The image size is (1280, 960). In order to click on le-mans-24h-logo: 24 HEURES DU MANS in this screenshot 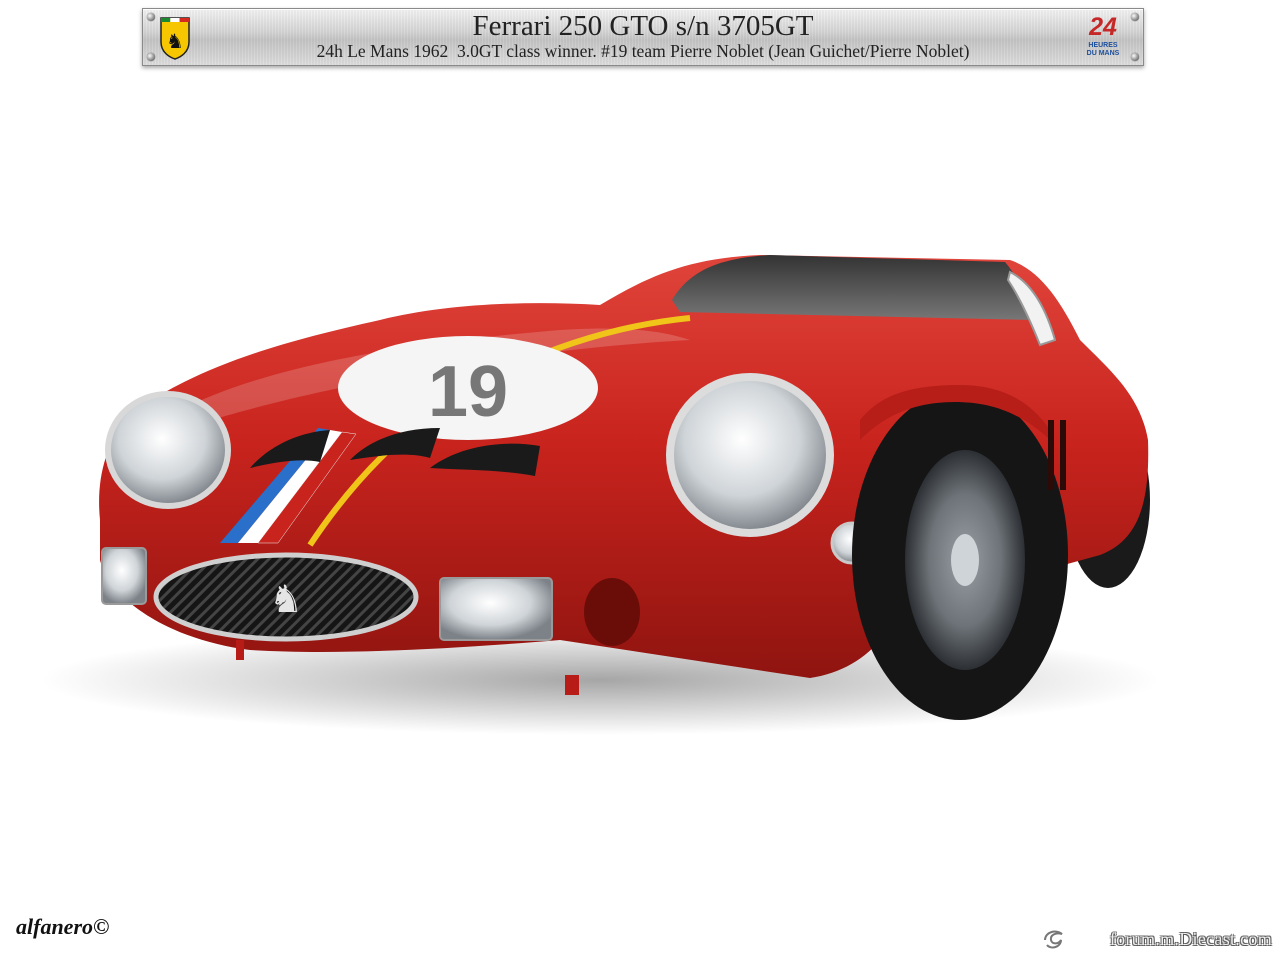, I will do `click(1103, 37)`.